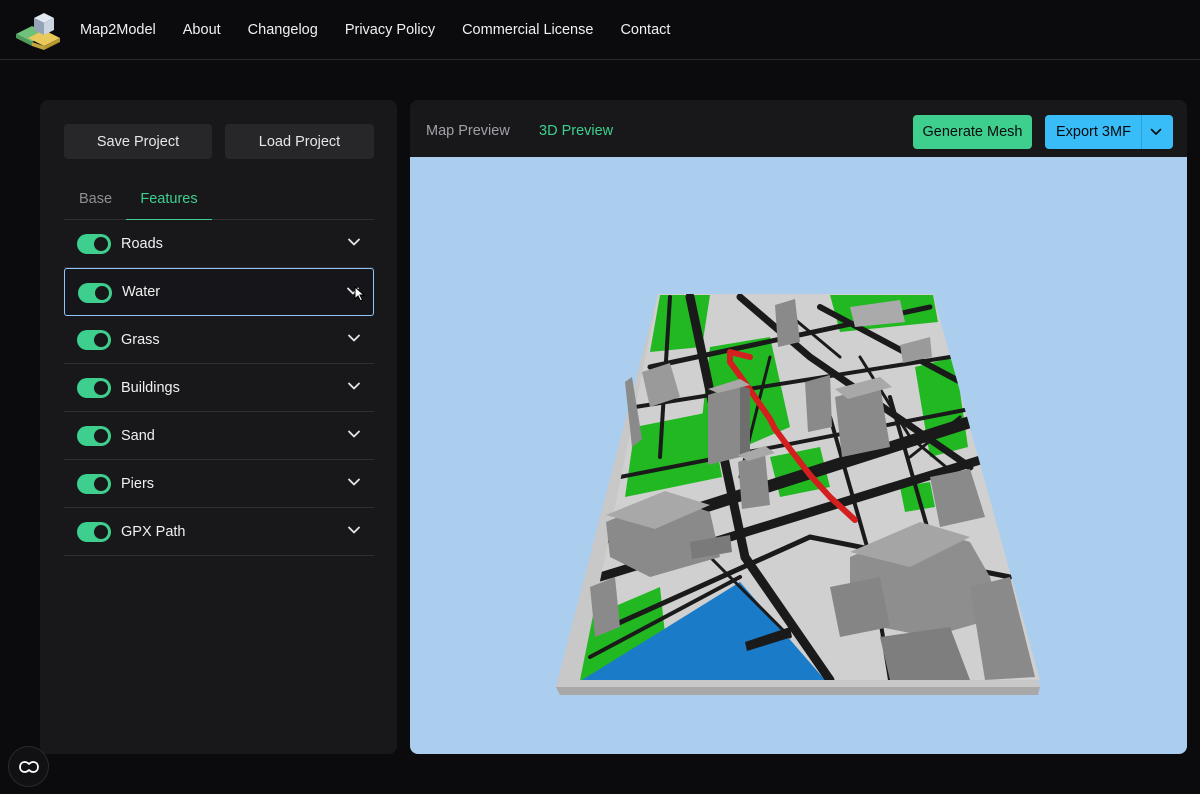 The image size is (1200, 794). What do you see at coordinates (219, 340) in the screenshot?
I see `feature-row-grass: Grass` at bounding box center [219, 340].